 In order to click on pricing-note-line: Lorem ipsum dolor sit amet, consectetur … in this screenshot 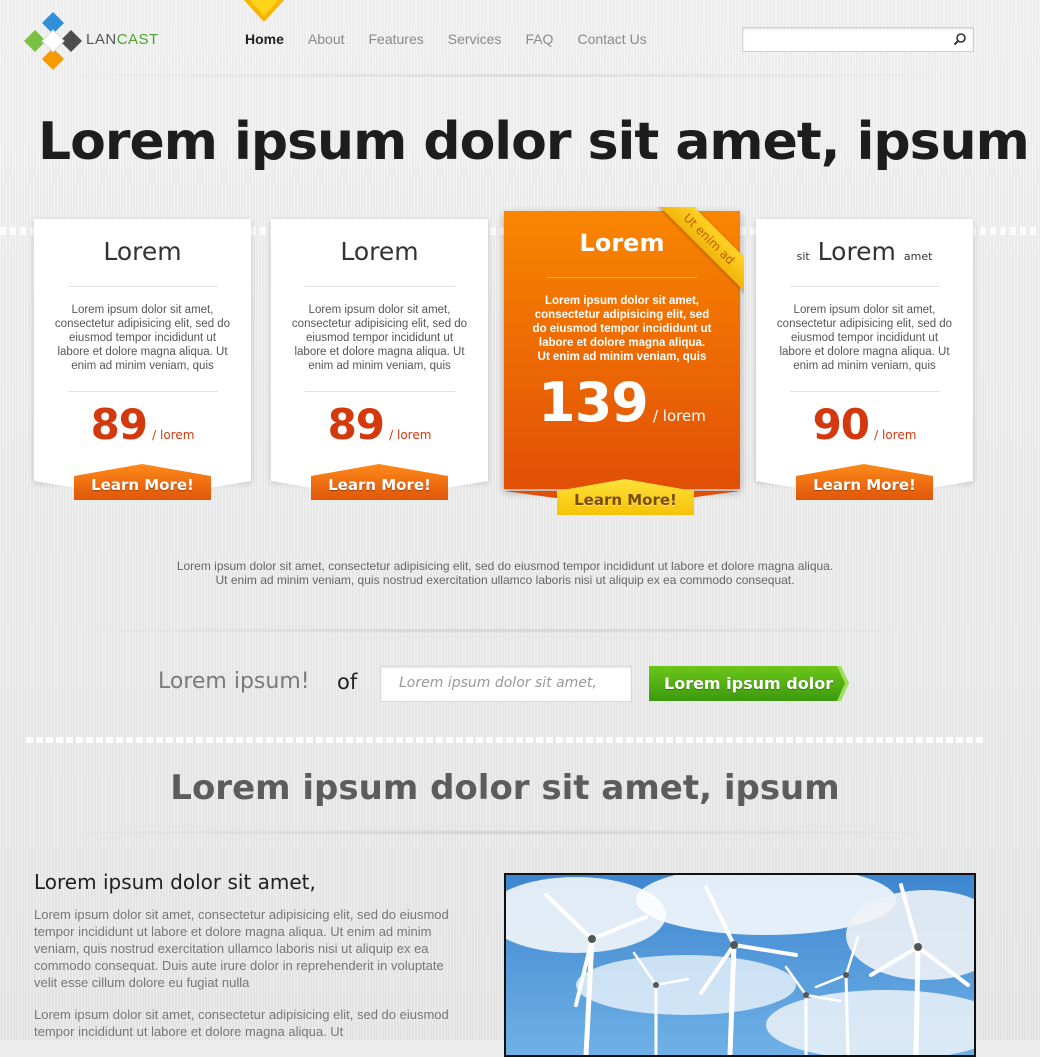, I will do `click(505, 566)`.